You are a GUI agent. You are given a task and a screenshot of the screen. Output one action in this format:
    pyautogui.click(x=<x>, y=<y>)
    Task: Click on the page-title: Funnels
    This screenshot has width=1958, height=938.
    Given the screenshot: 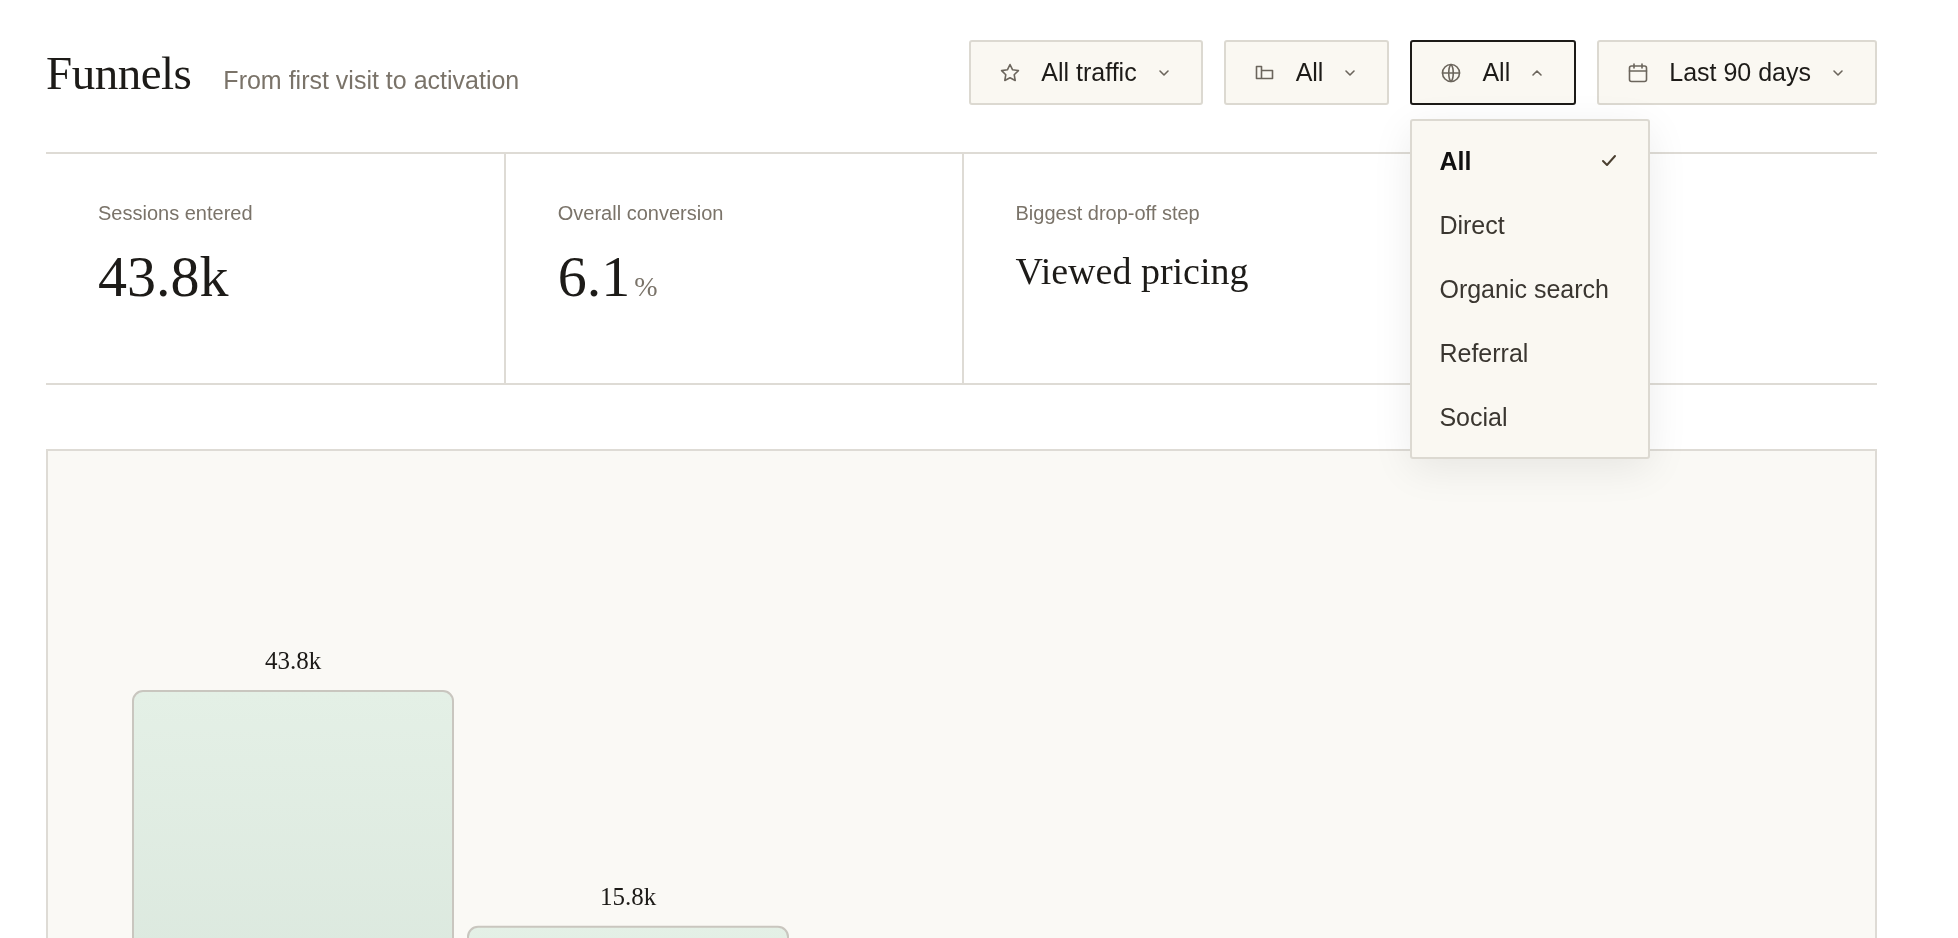 What is the action you would take?
    pyautogui.click(x=119, y=72)
    